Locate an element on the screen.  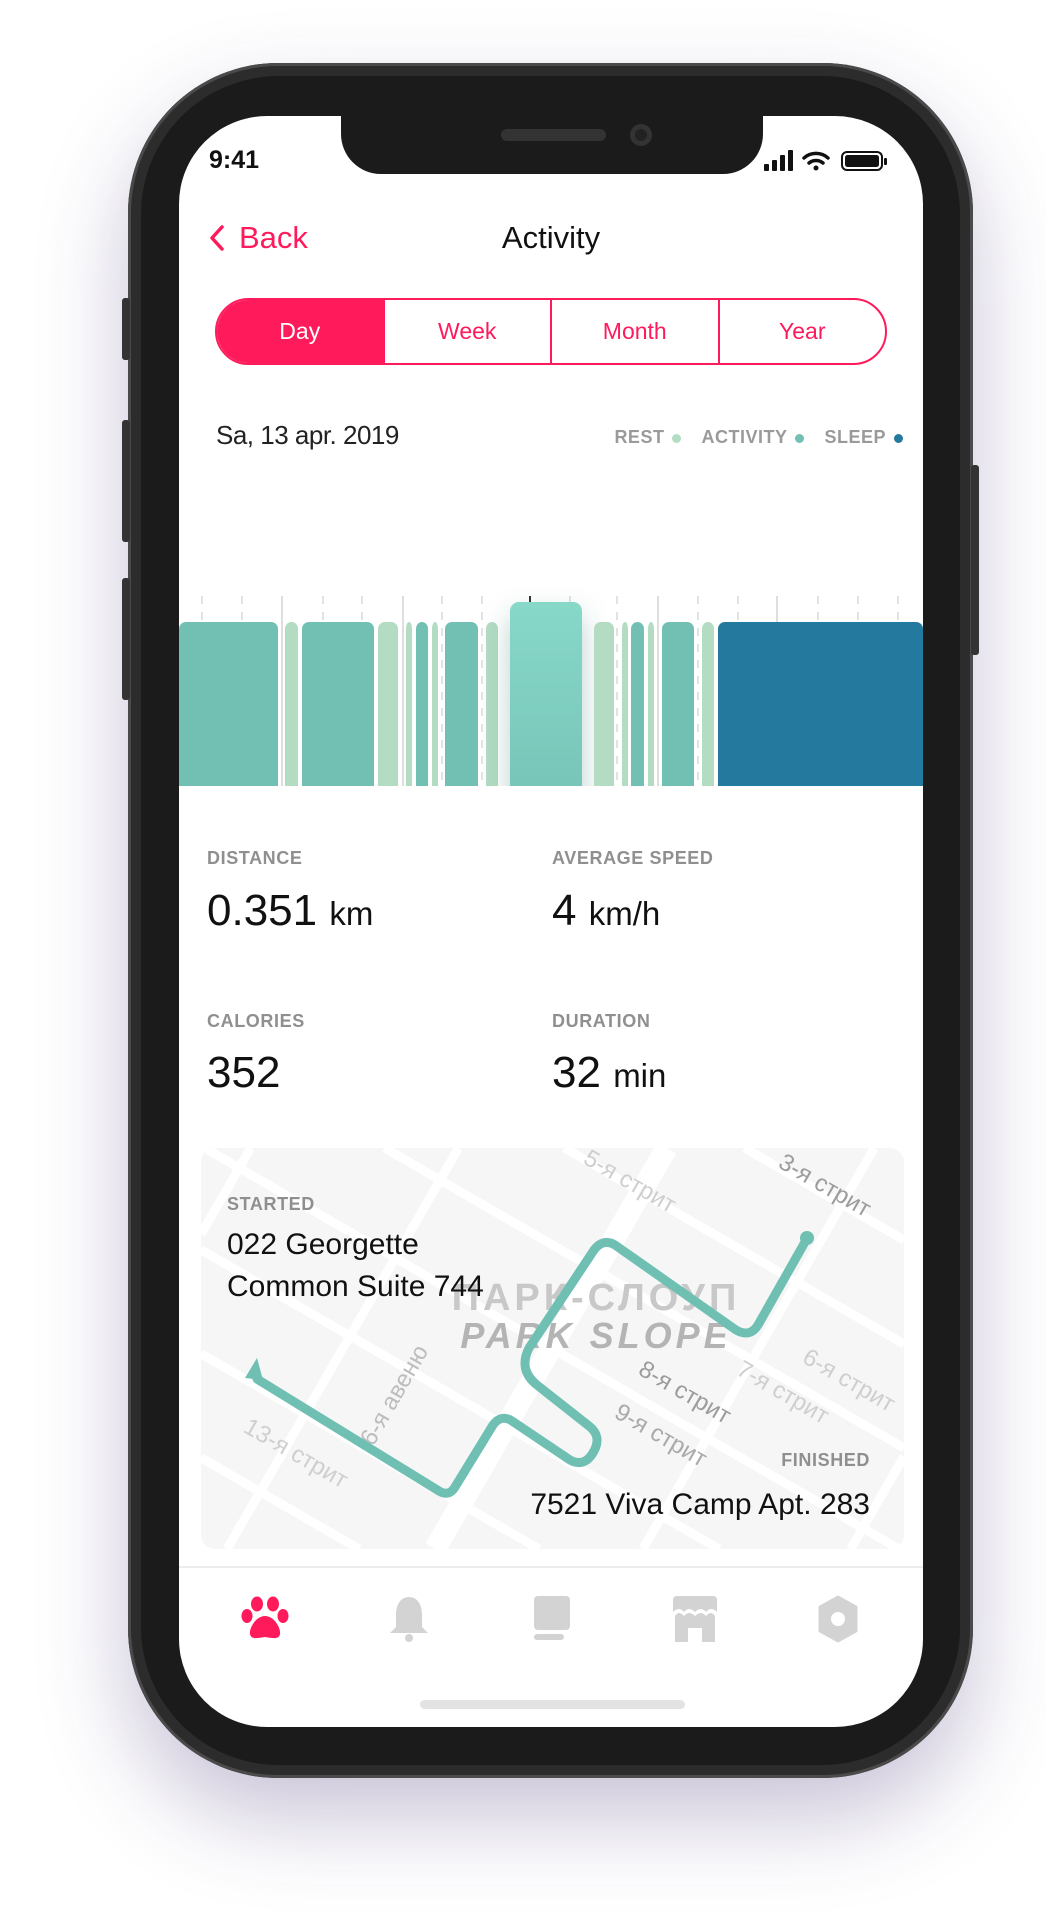
volume-up-button is located at coordinates (126, 481).